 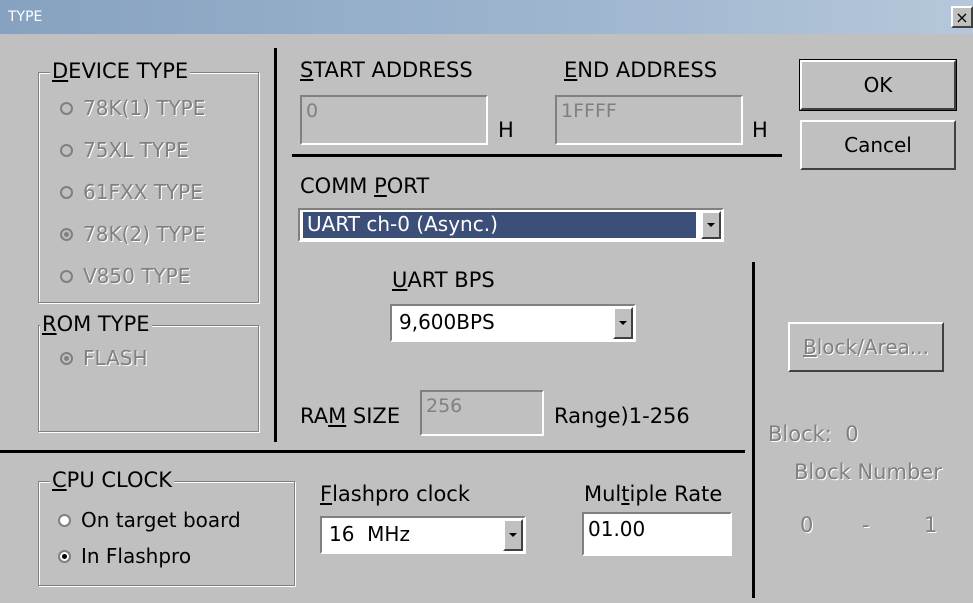 What do you see at coordinates (443, 280) in the screenshot?
I see `uart-bps-label: UART BPS` at bounding box center [443, 280].